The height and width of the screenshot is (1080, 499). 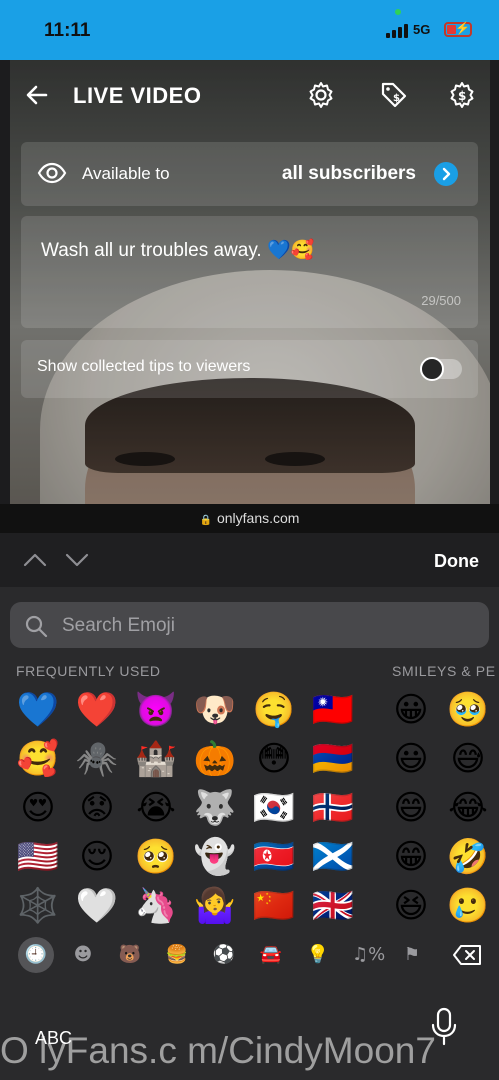 What do you see at coordinates (468, 906) in the screenshot?
I see `emoji-key: 🥲` at bounding box center [468, 906].